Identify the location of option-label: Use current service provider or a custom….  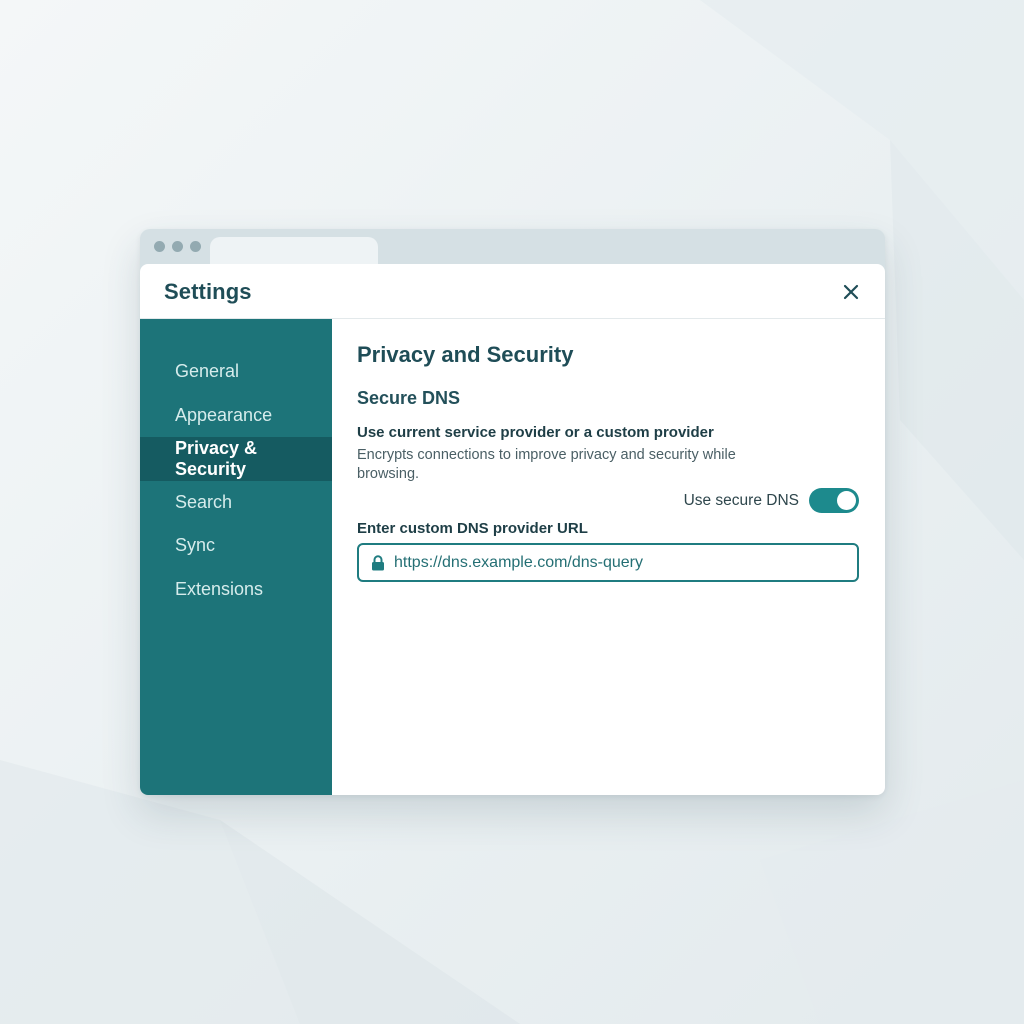
(535, 432).